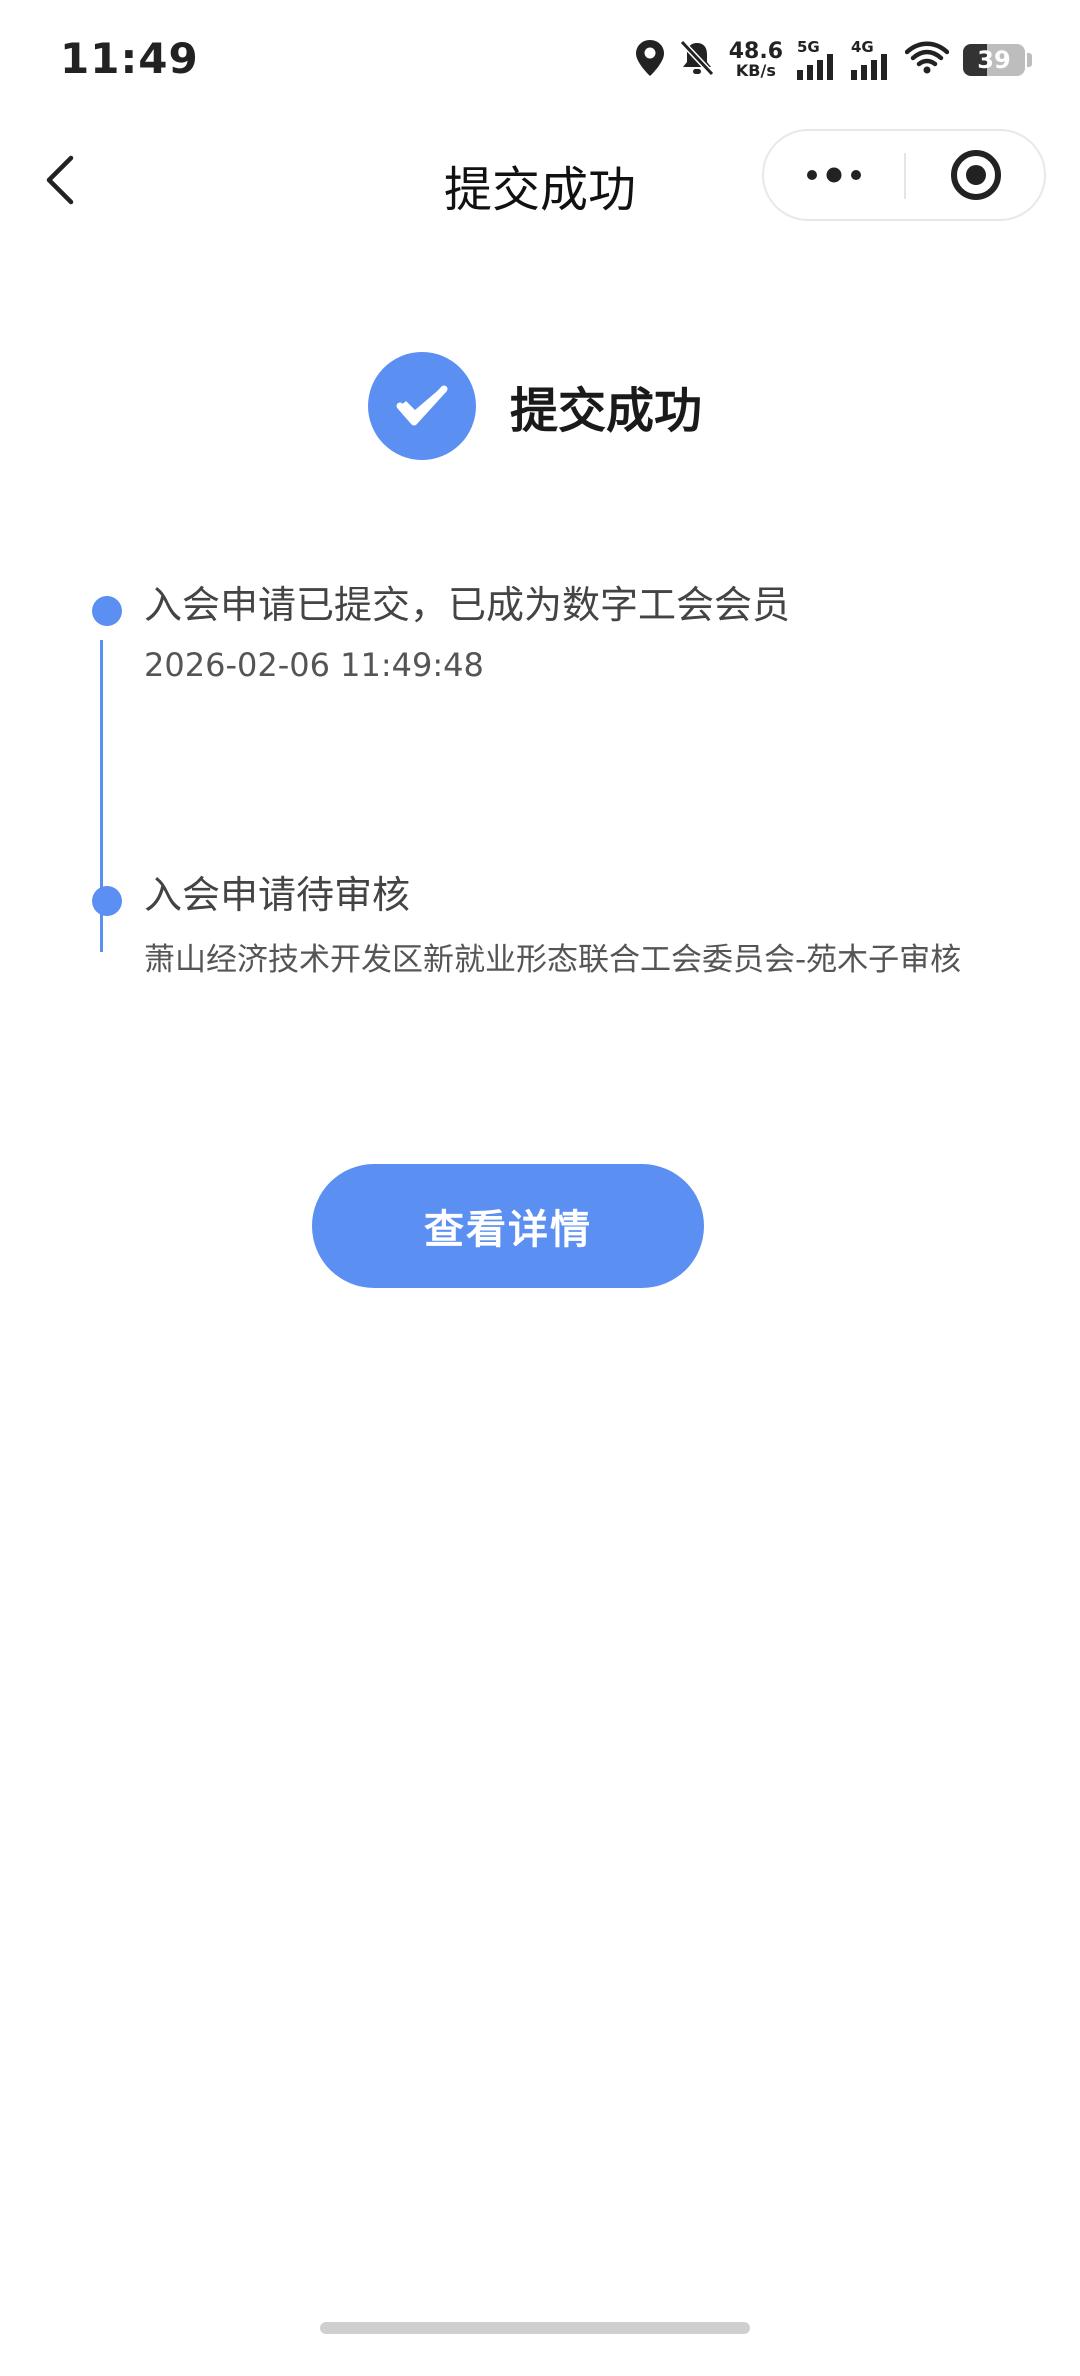 The height and width of the screenshot is (2376, 1080). I want to click on success-badge, so click(422, 406).